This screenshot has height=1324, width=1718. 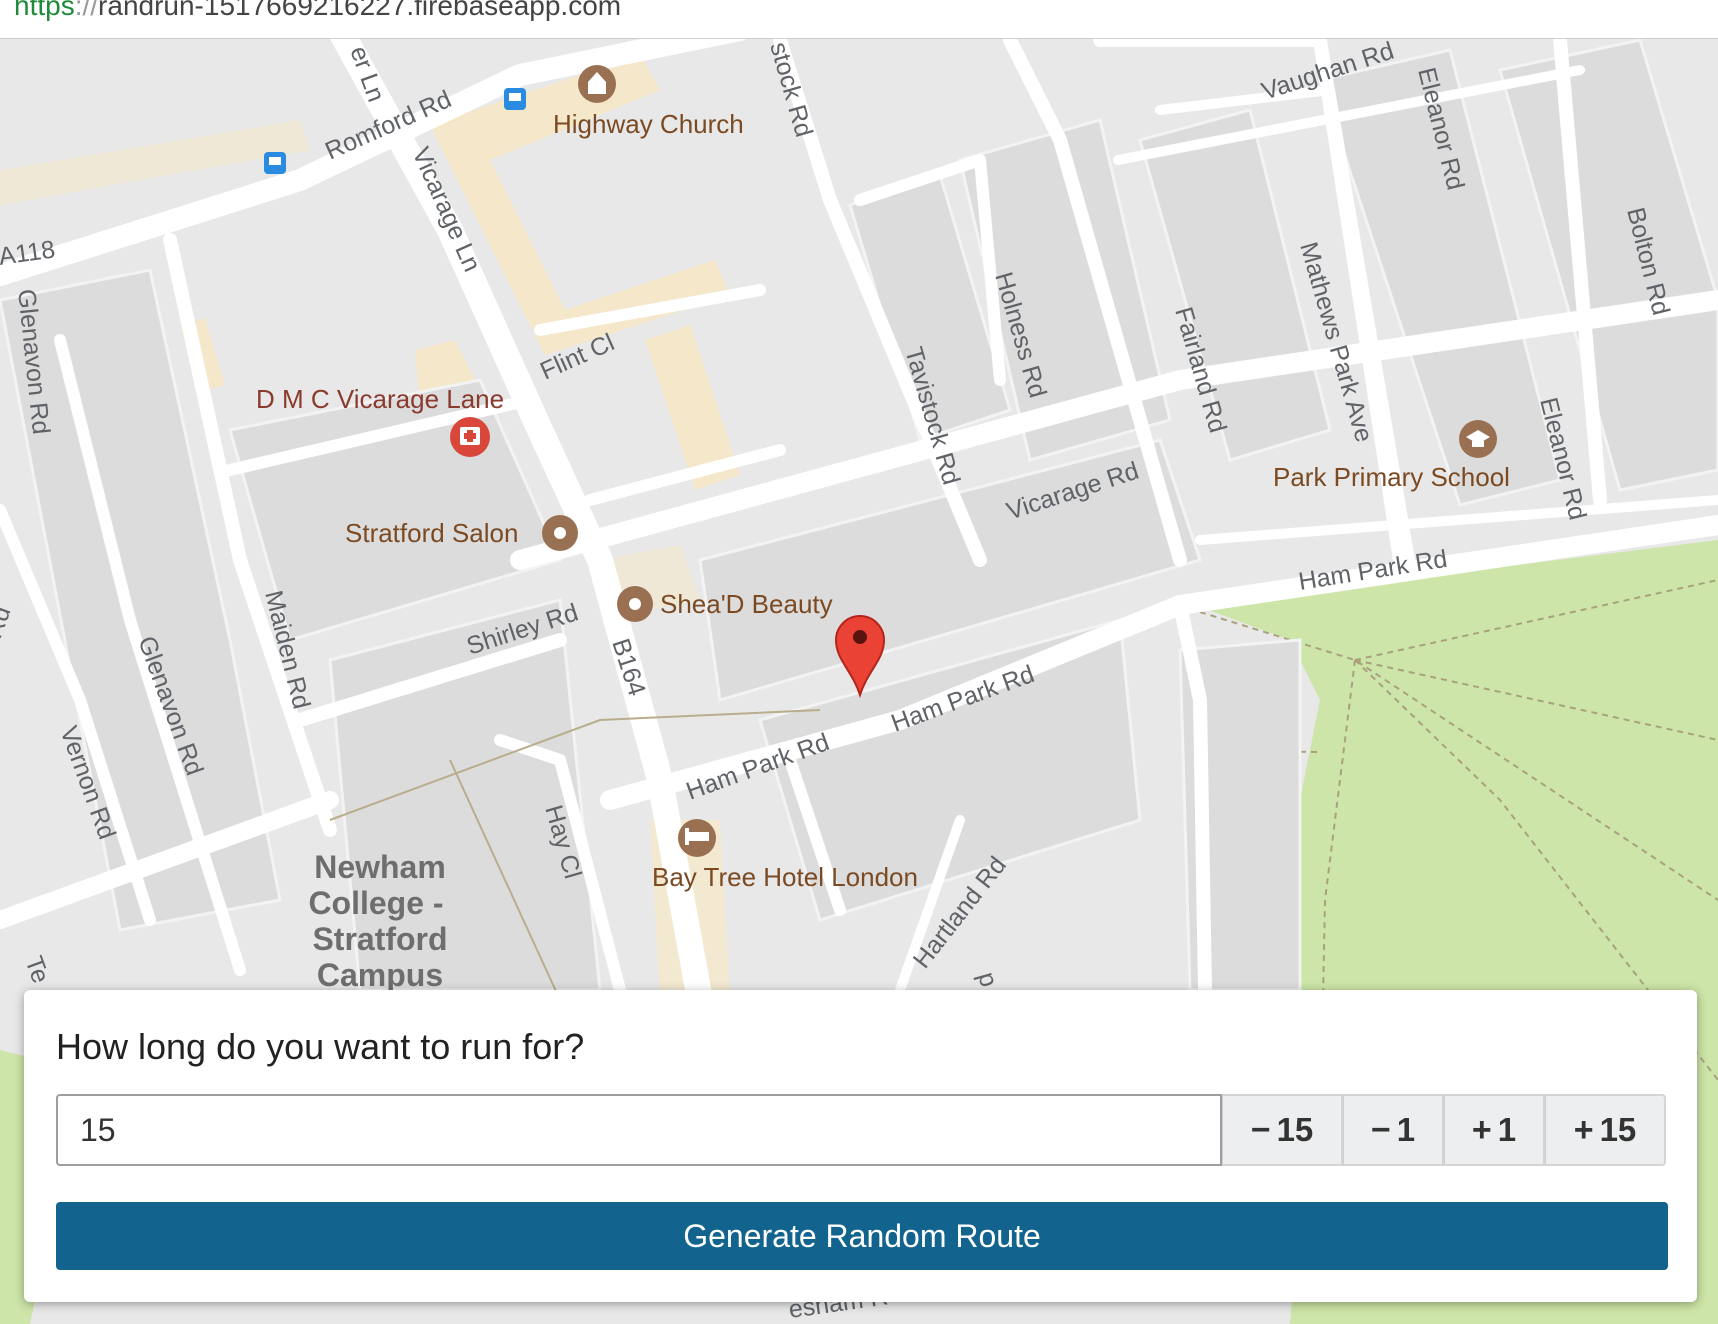 What do you see at coordinates (470, 437) in the screenshot?
I see `medical-icon` at bounding box center [470, 437].